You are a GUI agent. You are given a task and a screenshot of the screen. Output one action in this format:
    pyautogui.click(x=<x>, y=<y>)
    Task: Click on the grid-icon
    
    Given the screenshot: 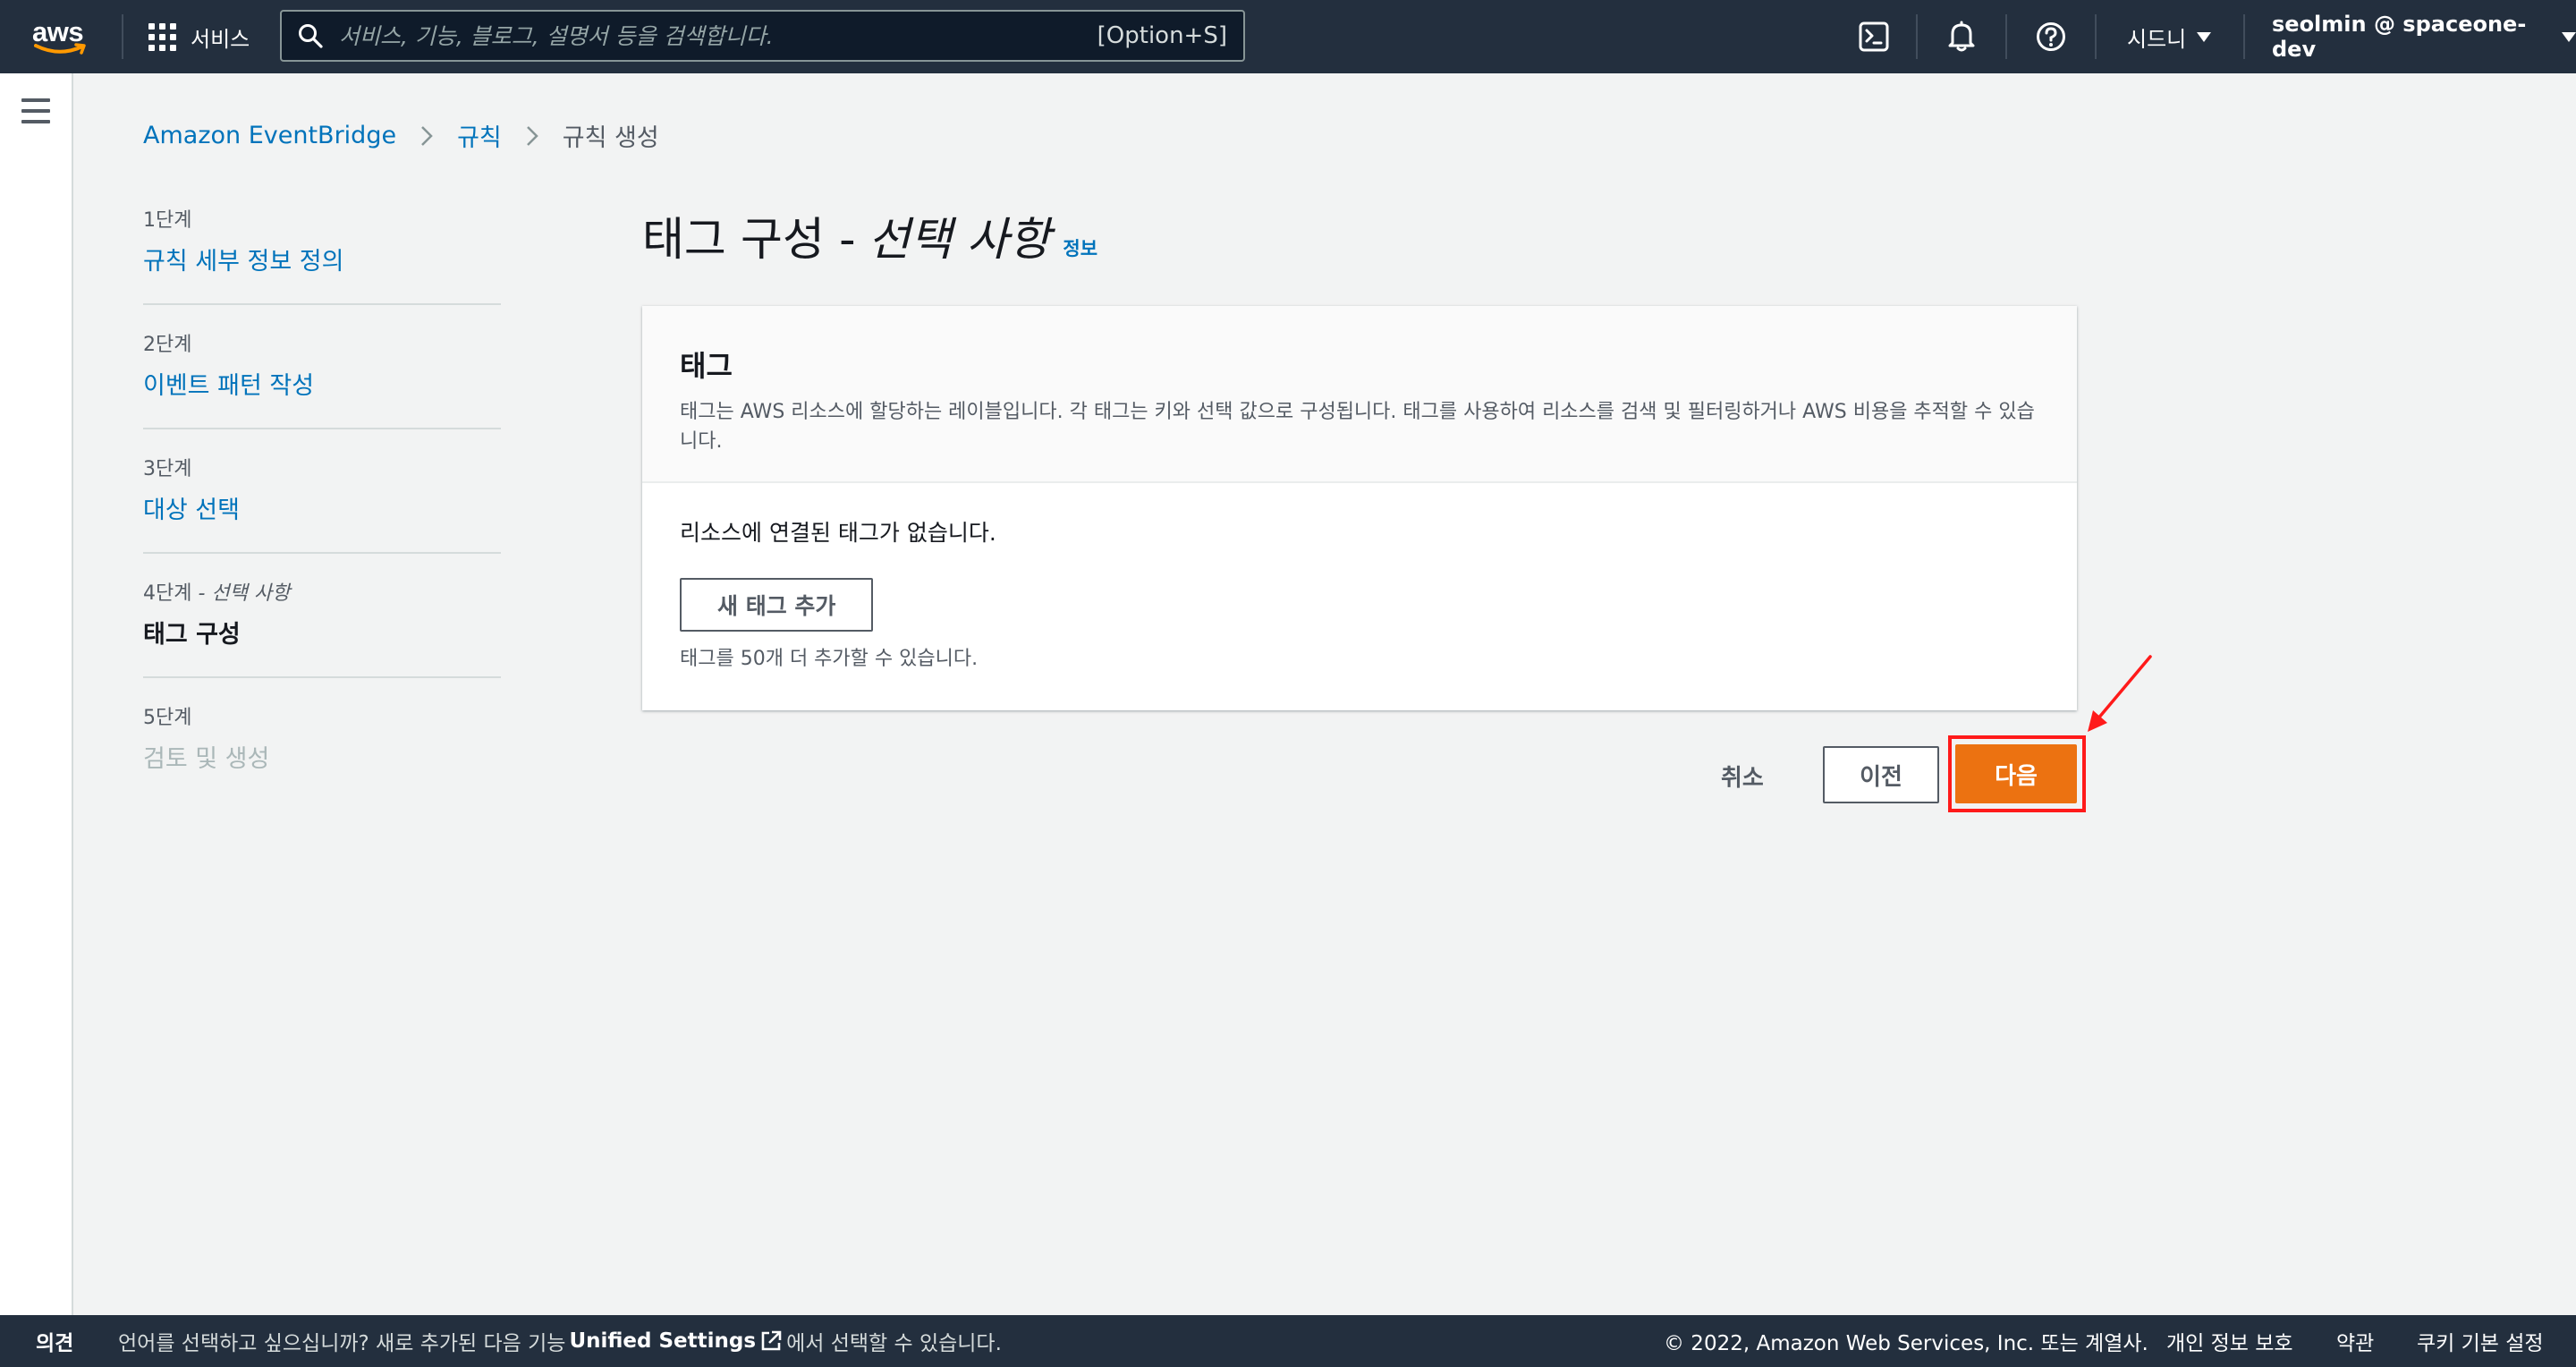 What is the action you would take?
    pyautogui.click(x=162, y=36)
    